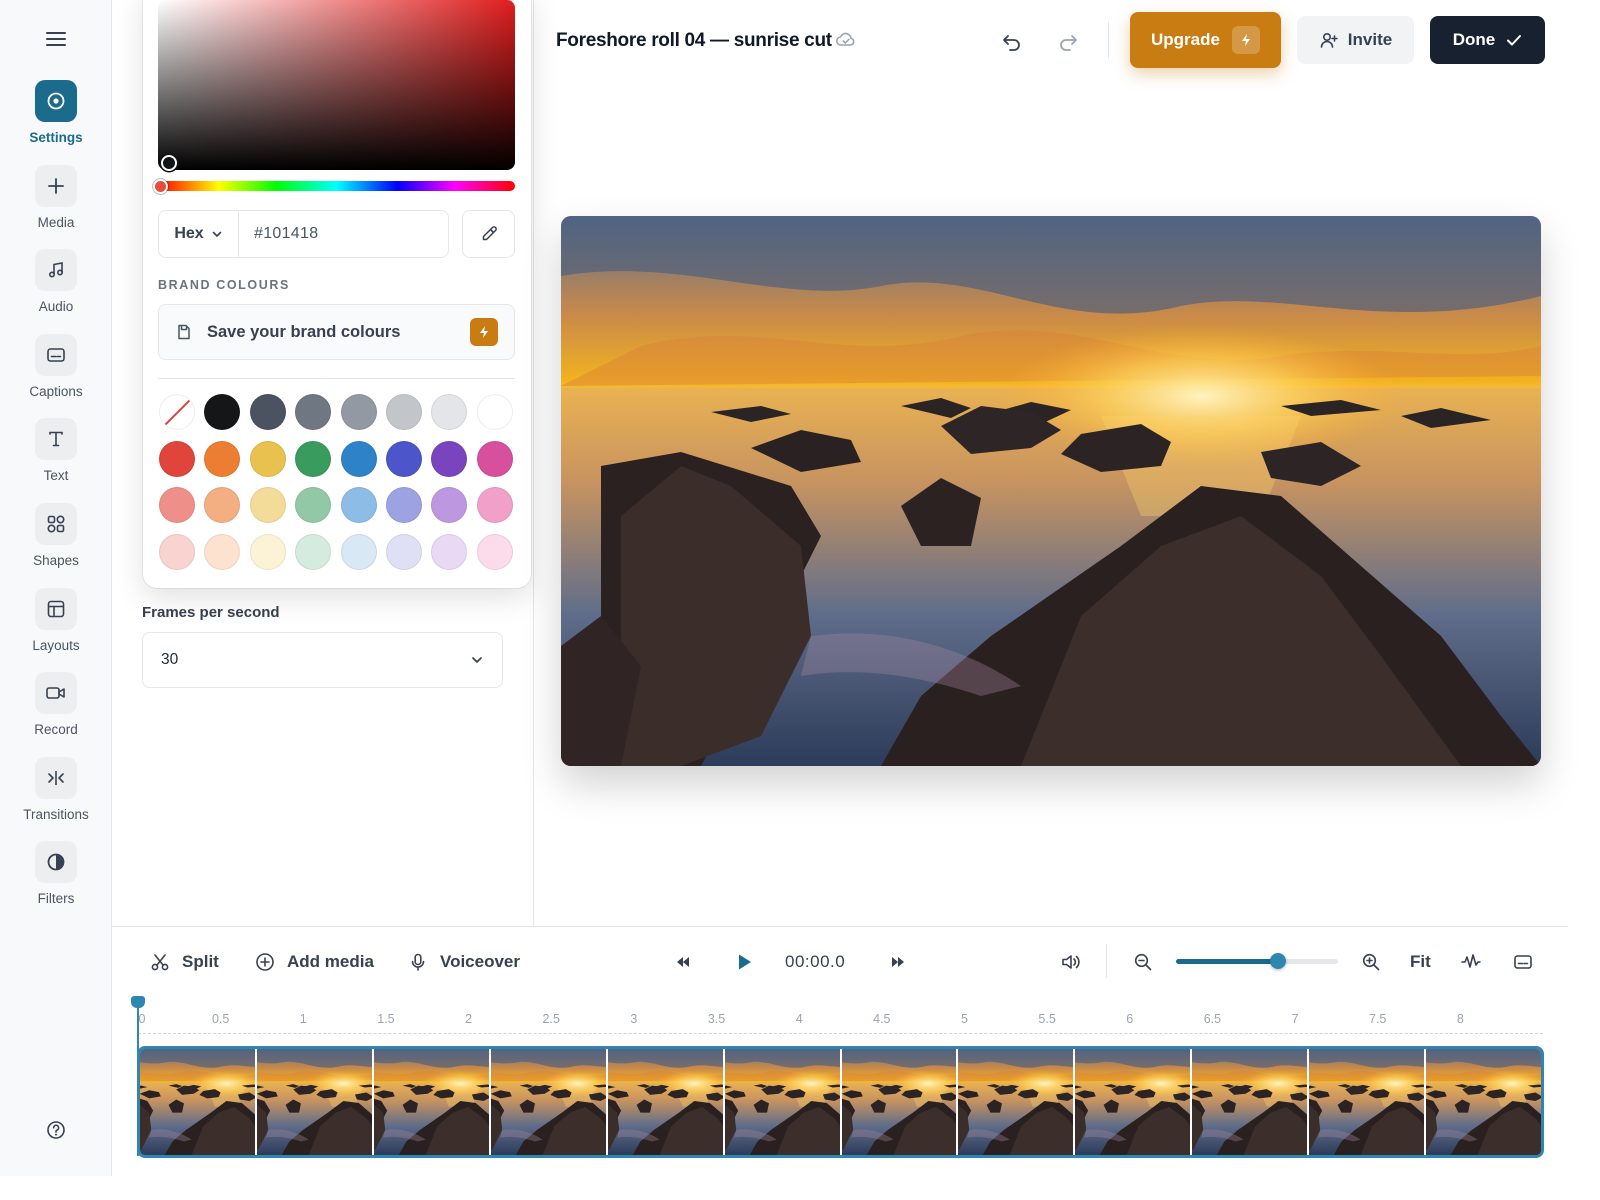  I want to click on waveform-icon, so click(1471, 962).